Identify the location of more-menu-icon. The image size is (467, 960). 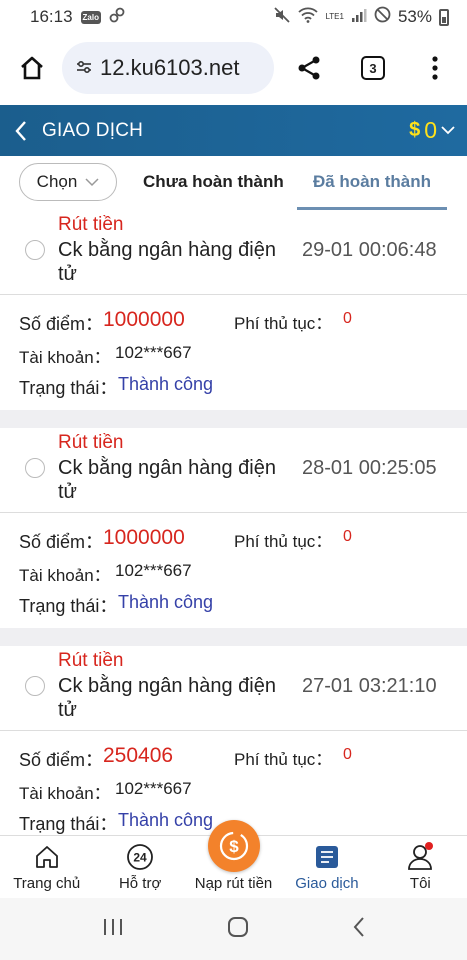
(435, 68).